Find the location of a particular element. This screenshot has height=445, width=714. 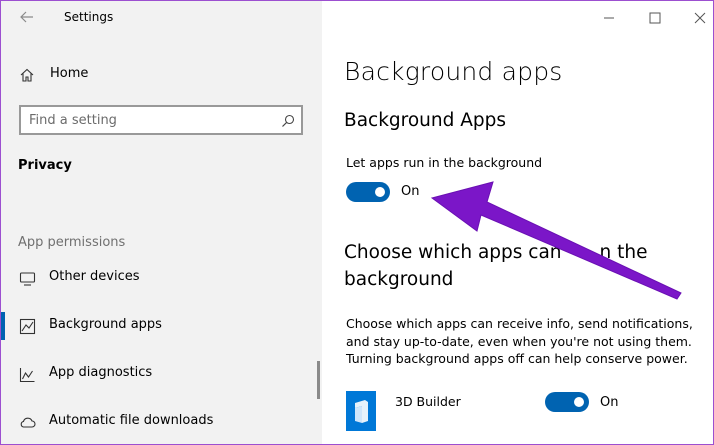

app-diagnostics-icon is located at coordinates (27, 374).